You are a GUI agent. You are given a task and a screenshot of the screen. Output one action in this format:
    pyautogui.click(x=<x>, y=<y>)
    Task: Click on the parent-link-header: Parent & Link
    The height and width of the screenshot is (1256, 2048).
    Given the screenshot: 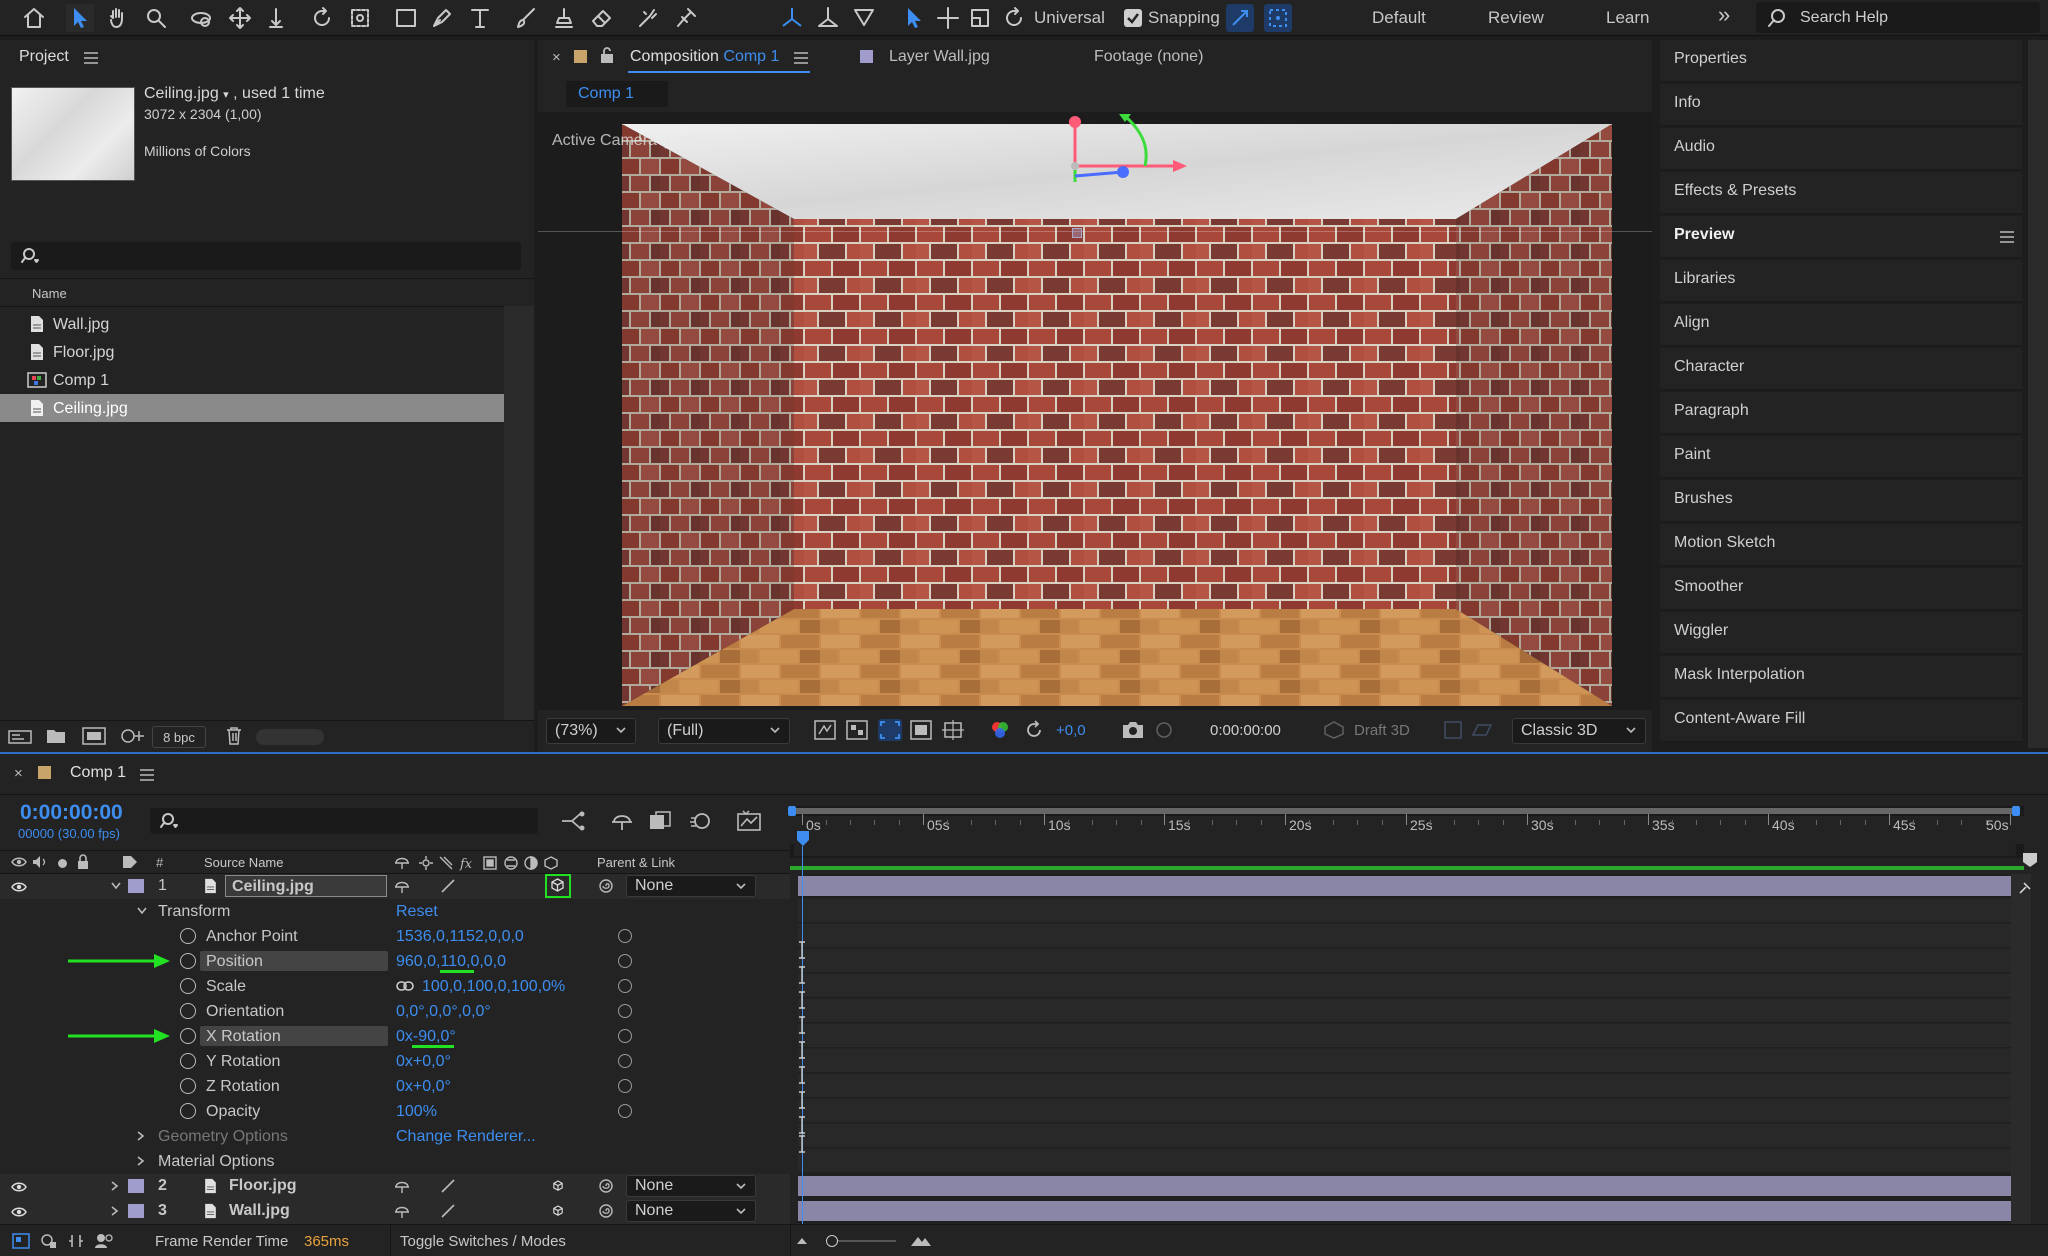 What is the action you would take?
    pyautogui.click(x=636, y=862)
    